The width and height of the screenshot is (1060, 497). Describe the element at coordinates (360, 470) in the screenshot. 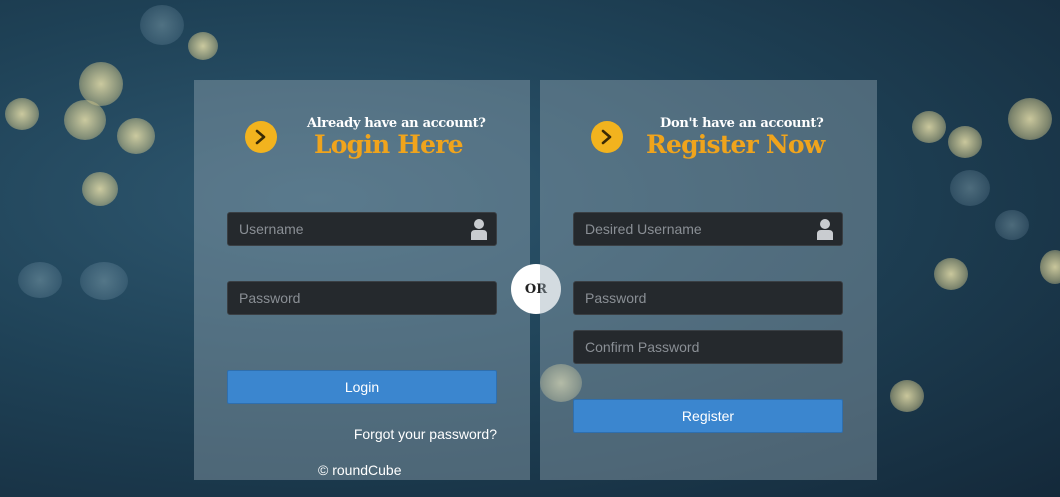

I see `copyright-text: © roundCube` at that location.